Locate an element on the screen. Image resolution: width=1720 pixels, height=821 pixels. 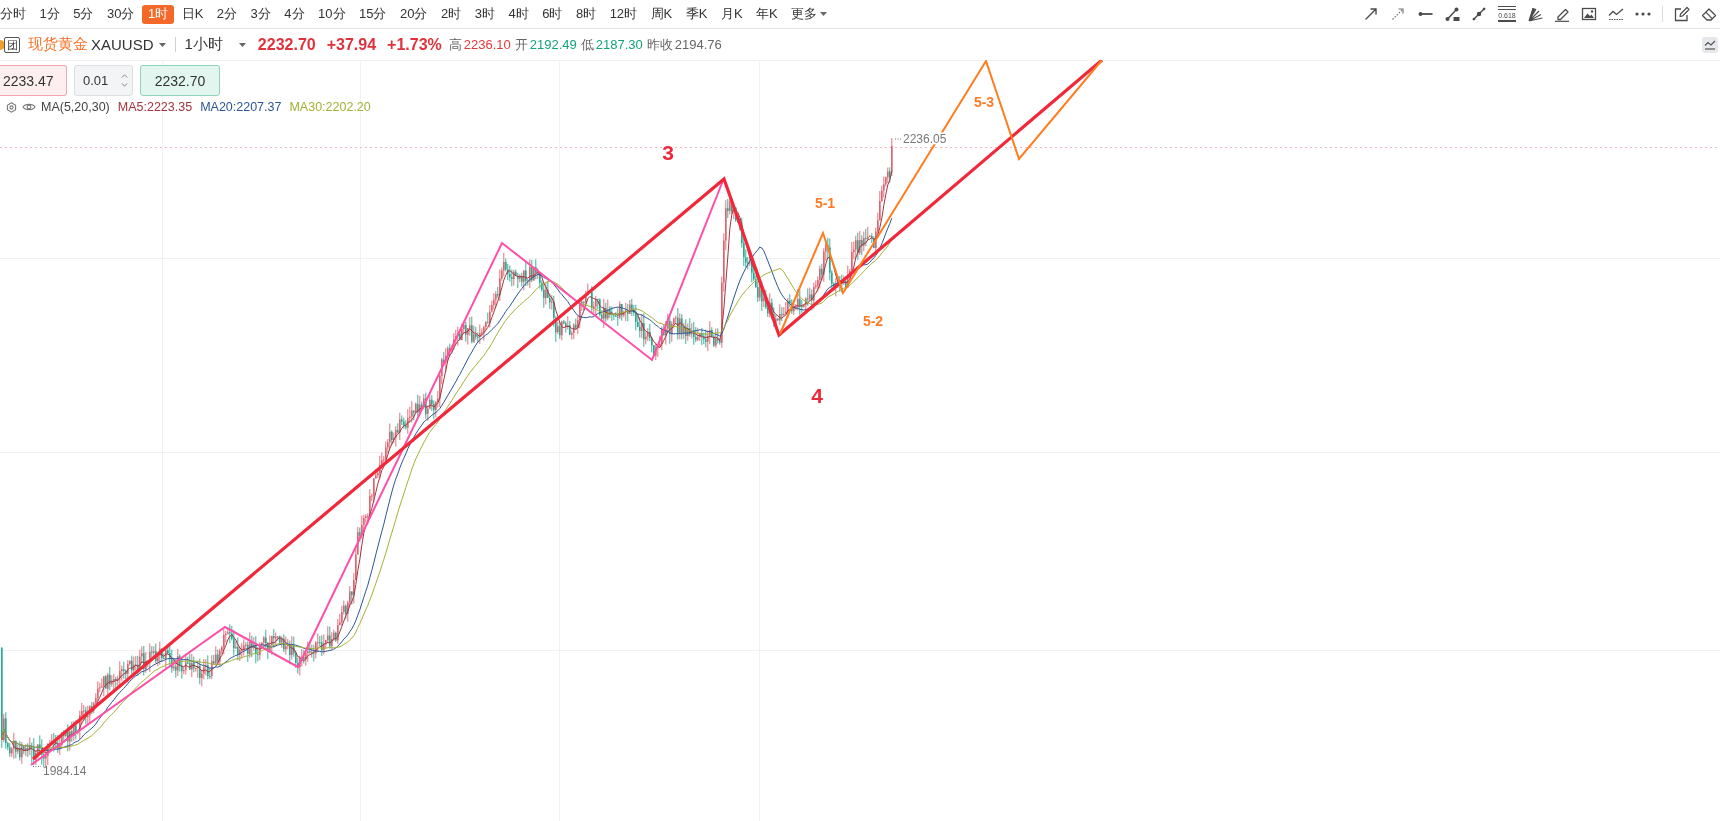
timeframe-tab: 15分 is located at coordinates (372, 14).